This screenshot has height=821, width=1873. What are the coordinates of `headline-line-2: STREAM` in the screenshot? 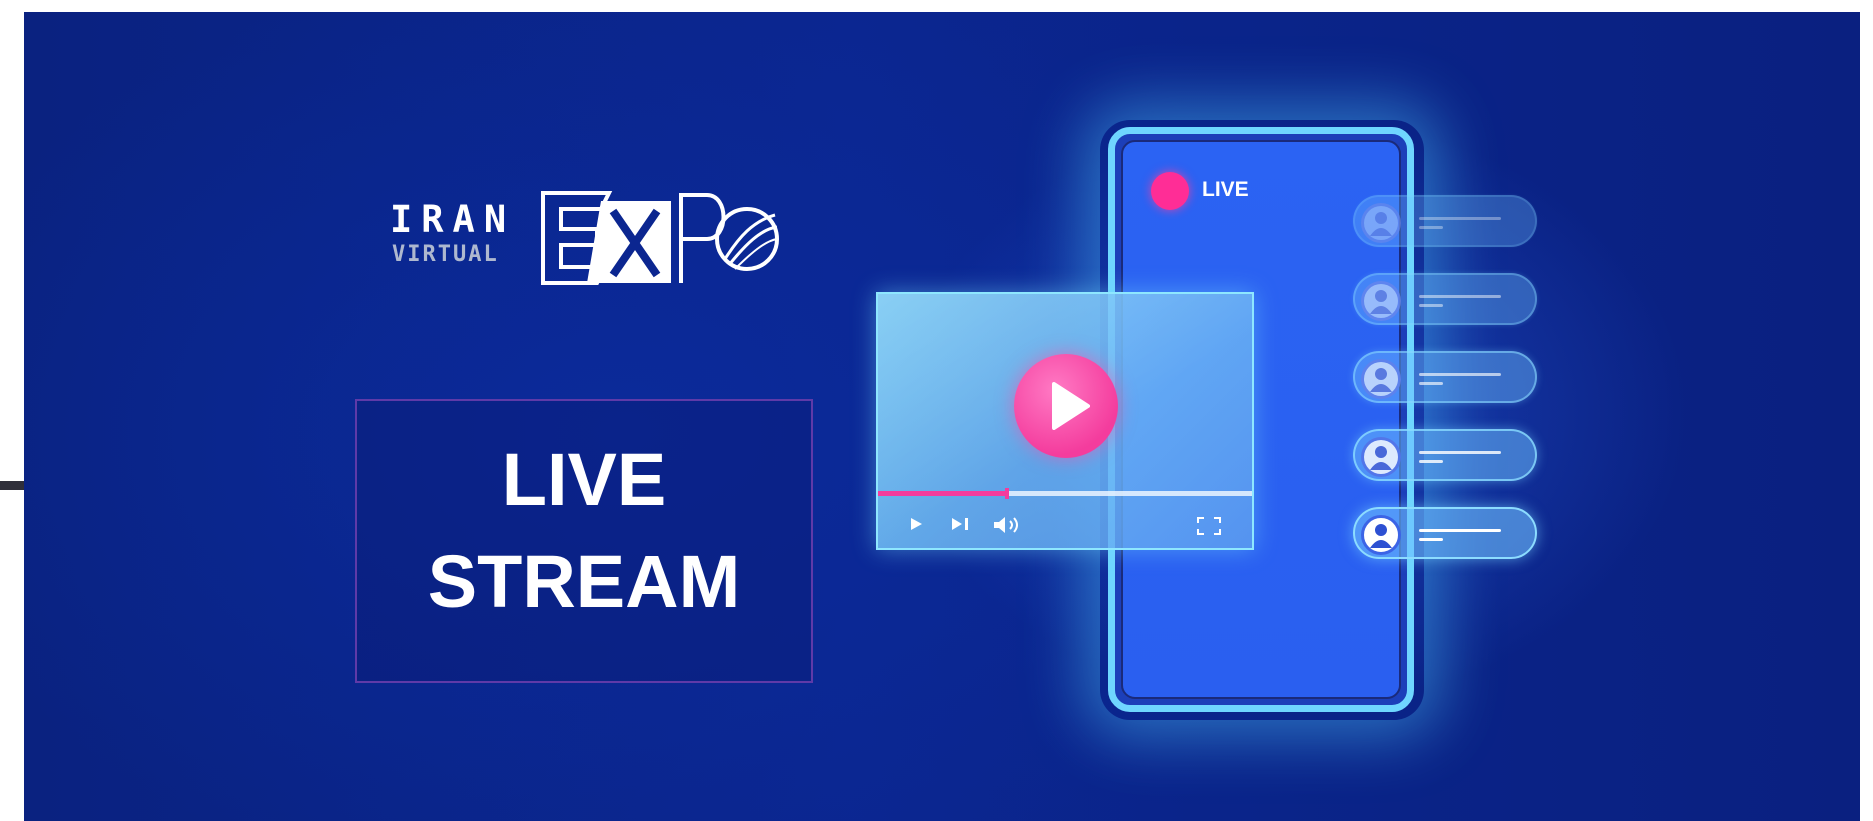 It's located at (584, 581).